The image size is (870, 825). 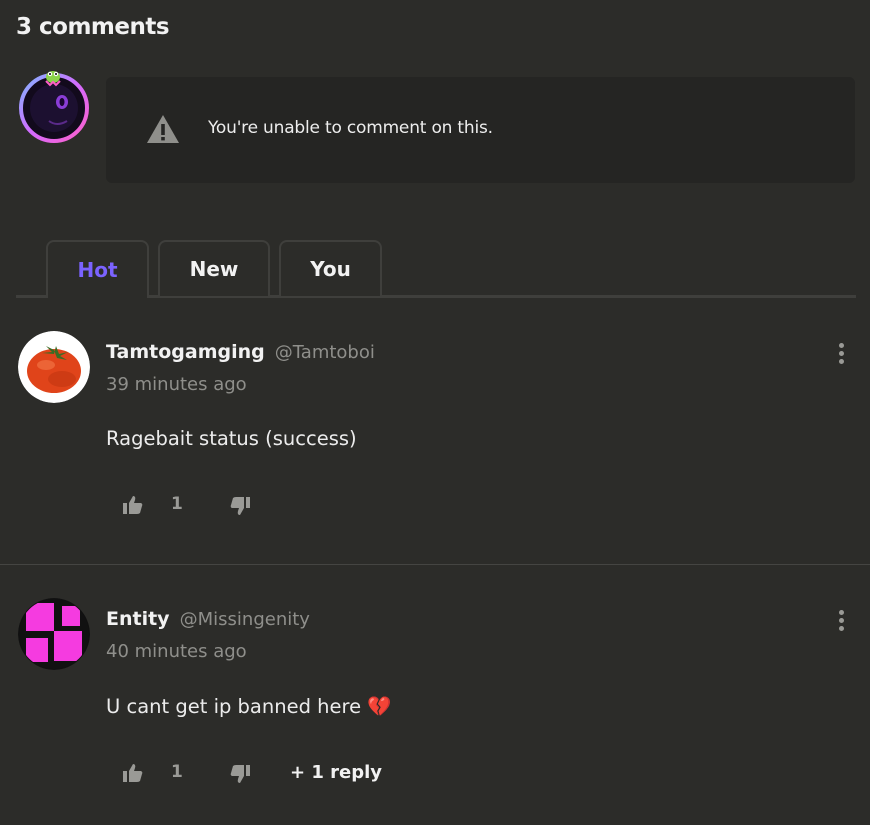 What do you see at coordinates (350, 128) in the screenshot?
I see `notice-text: You're unable to comment on this.` at bounding box center [350, 128].